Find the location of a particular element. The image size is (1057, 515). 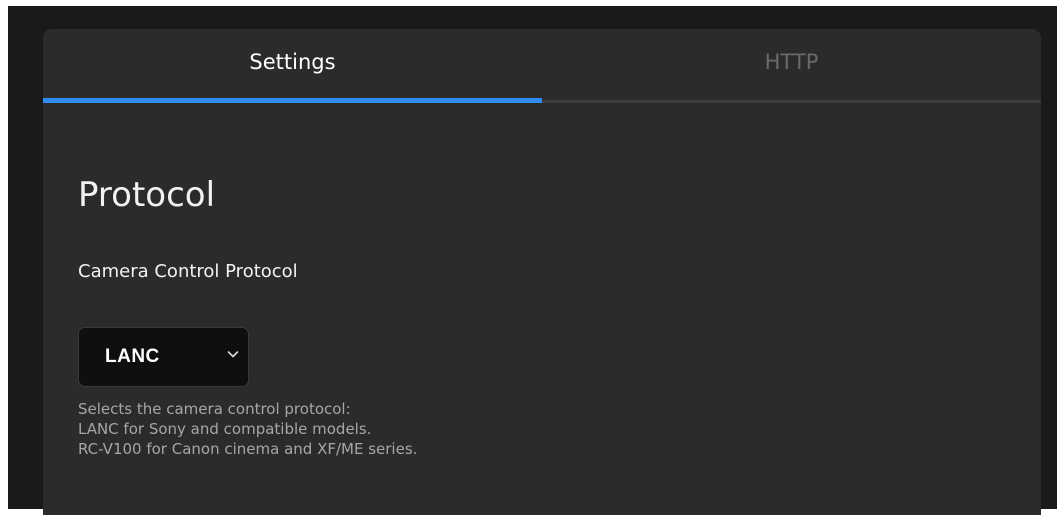

tab-settings-indicator is located at coordinates (292, 100).